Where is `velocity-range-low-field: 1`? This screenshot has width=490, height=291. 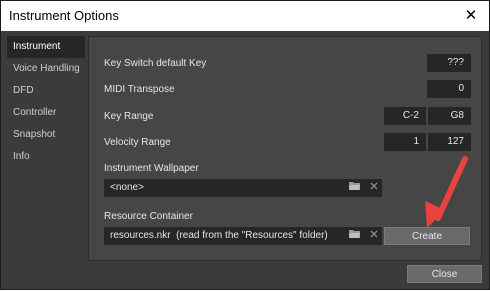 velocity-range-low-field: 1 is located at coordinates (405, 142).